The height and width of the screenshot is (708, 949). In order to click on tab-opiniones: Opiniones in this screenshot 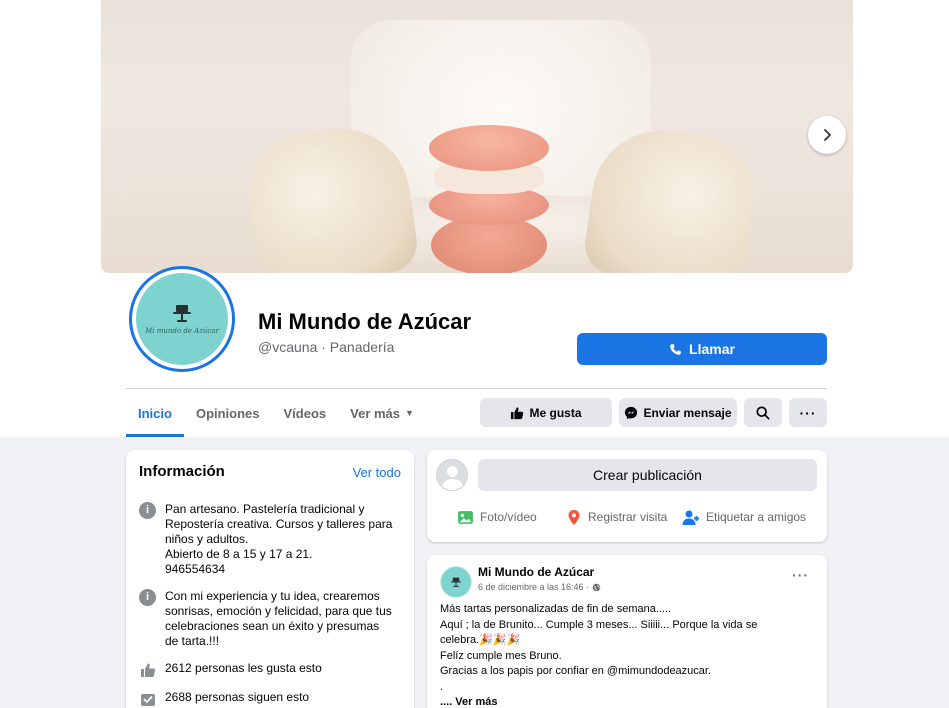, I will do `click(228, 413)`.